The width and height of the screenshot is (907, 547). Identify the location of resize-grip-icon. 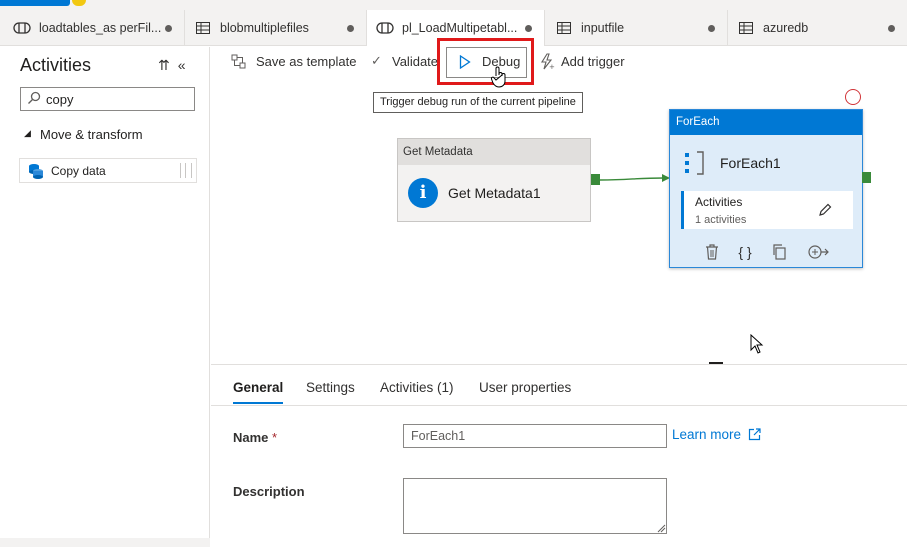
(661, 528).